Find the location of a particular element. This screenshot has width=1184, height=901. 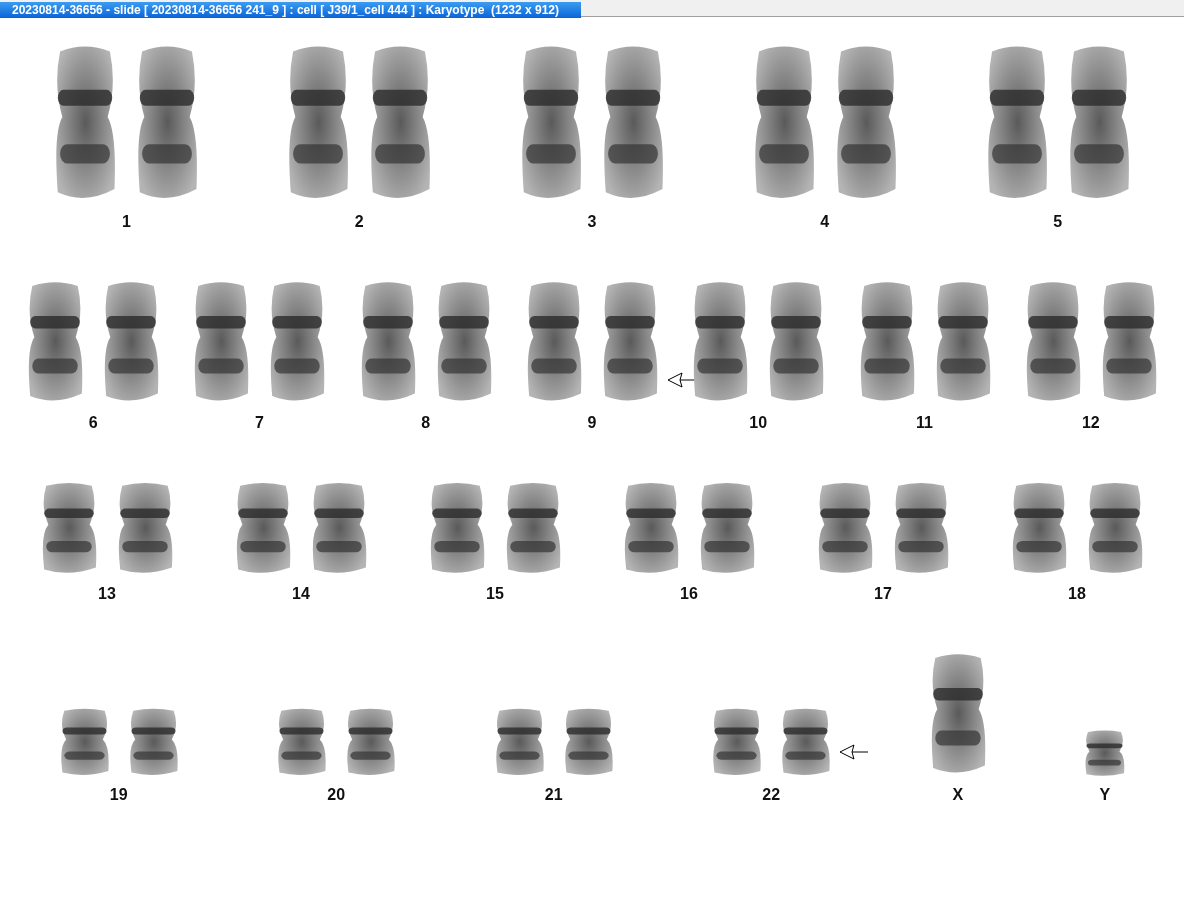

chromosome-number: 14 is located at coordinates (301, 594).